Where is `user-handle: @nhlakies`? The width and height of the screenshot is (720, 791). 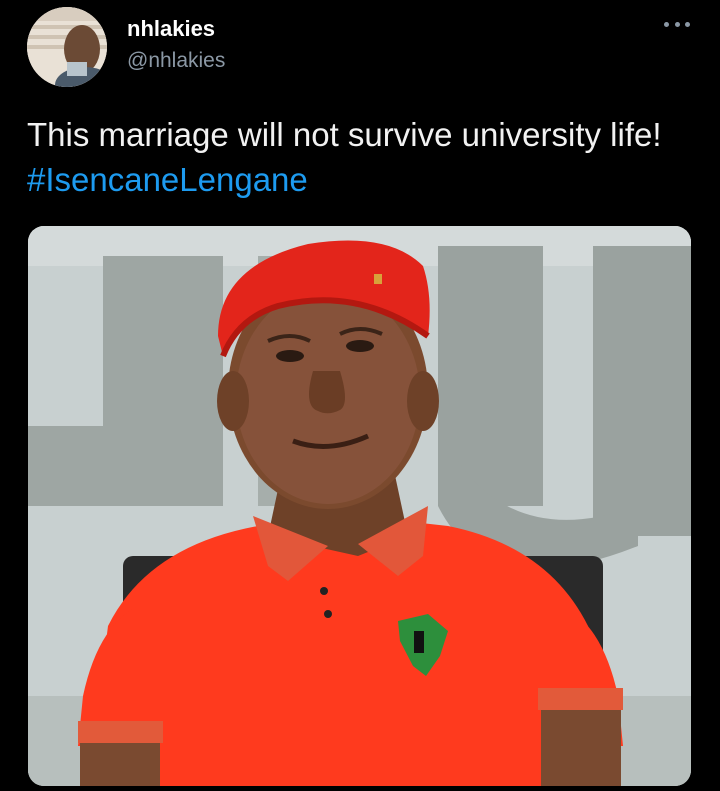 user-handle: @nhlakies is located at coordinates (176, 61).